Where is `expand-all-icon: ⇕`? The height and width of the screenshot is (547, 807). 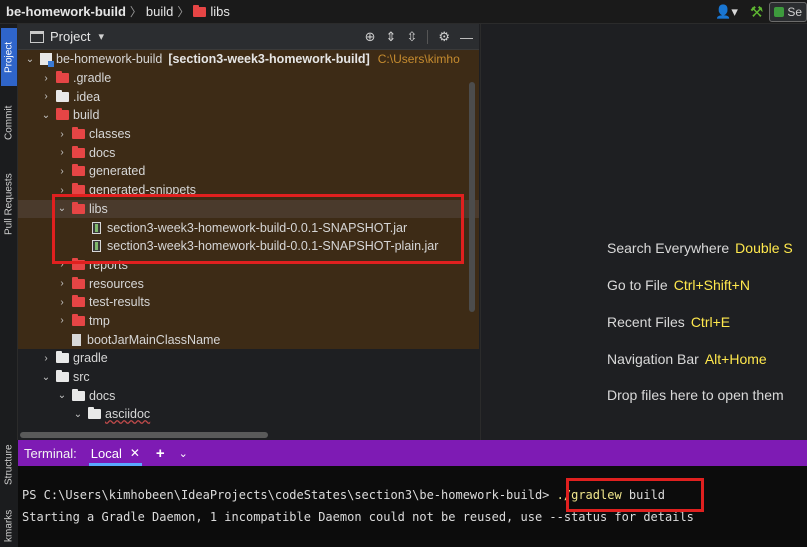
expand-all-icon: ⇕ is located at coordinates (391, 37).